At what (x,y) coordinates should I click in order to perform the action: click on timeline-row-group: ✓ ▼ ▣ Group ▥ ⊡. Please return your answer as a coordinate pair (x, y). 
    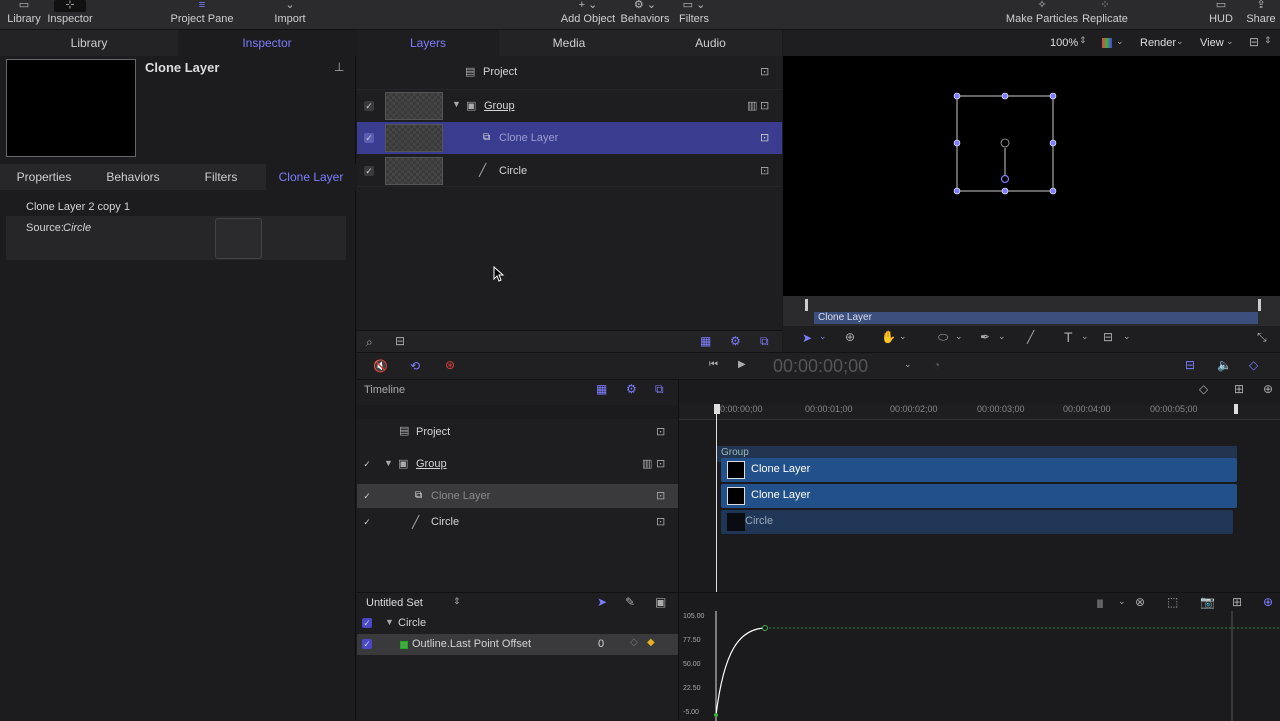
    Looking at the image, I should click on (517, 464).